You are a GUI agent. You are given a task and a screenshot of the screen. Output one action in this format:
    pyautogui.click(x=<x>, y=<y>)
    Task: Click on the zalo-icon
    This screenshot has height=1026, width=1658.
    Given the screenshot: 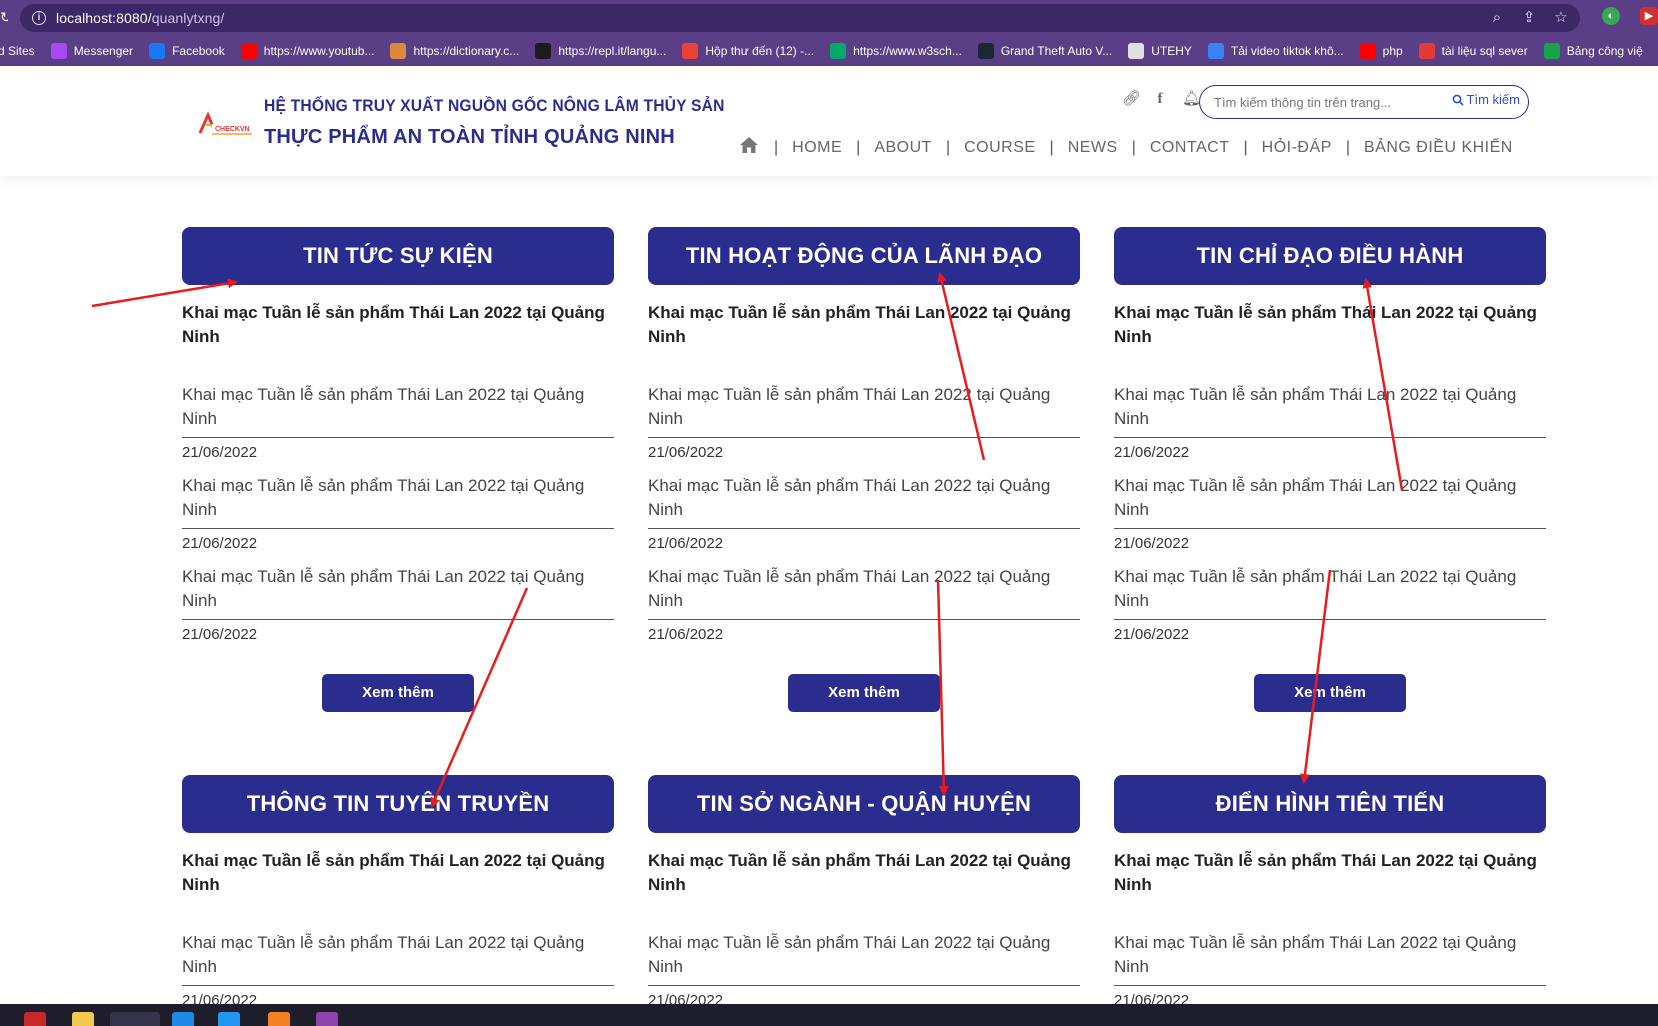 What is the action you would take?
    pyautogui.click(x=183, y=1019)
    